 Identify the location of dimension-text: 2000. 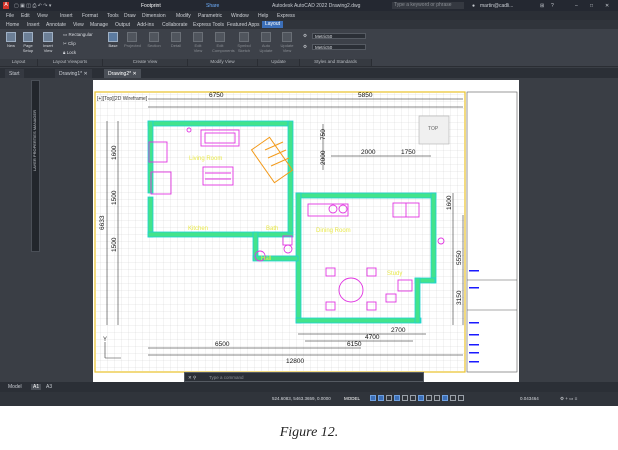
(323, 157).